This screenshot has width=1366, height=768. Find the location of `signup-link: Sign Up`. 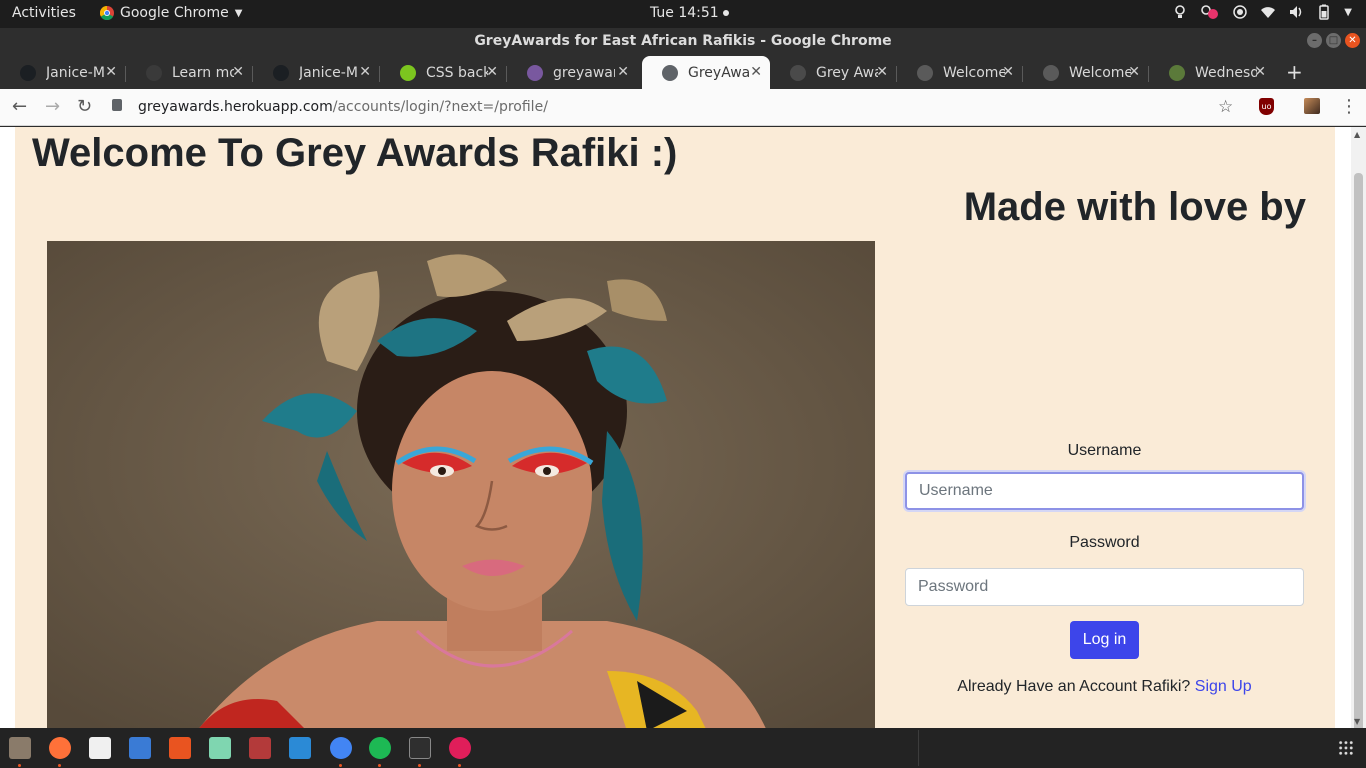

signup-link: Sign Up is located at coordinates (1223, 686).